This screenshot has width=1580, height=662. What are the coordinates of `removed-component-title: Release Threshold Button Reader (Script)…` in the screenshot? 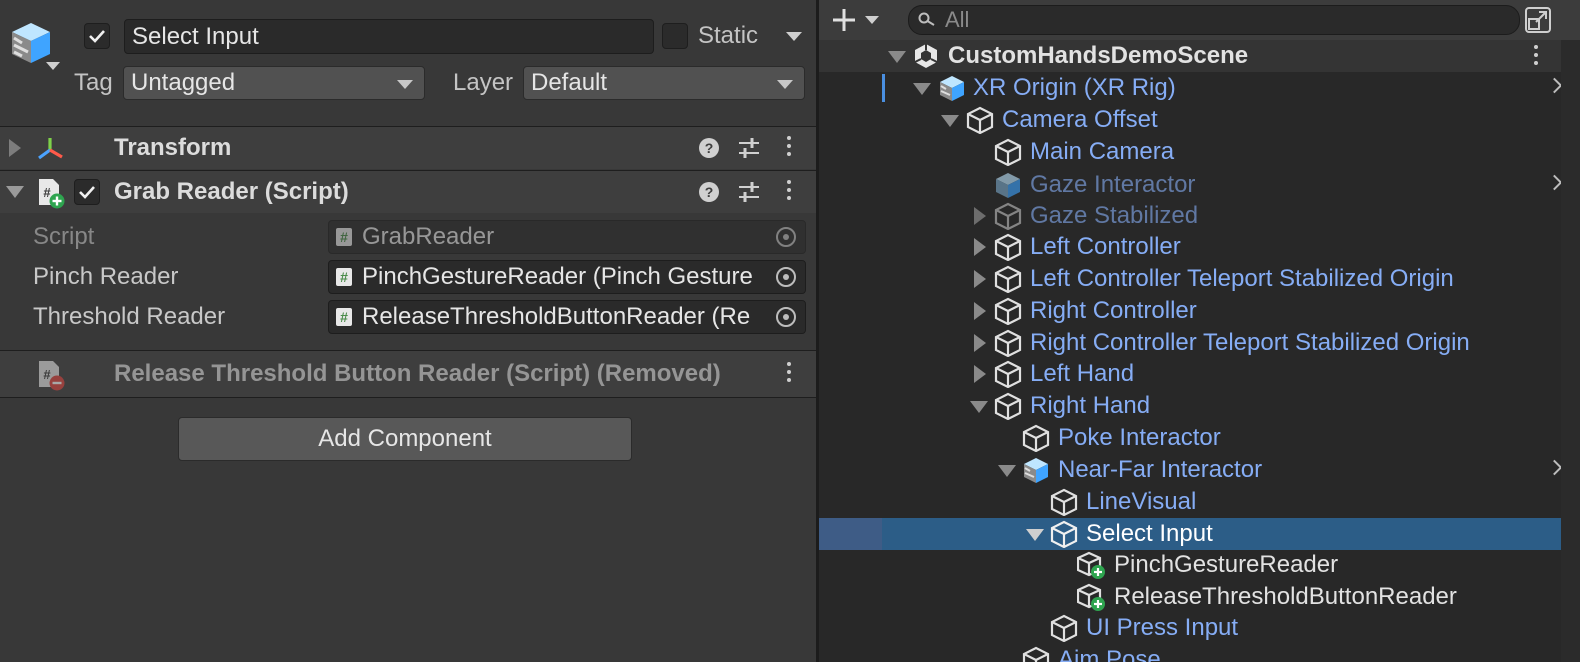 It's located at (417, 373).